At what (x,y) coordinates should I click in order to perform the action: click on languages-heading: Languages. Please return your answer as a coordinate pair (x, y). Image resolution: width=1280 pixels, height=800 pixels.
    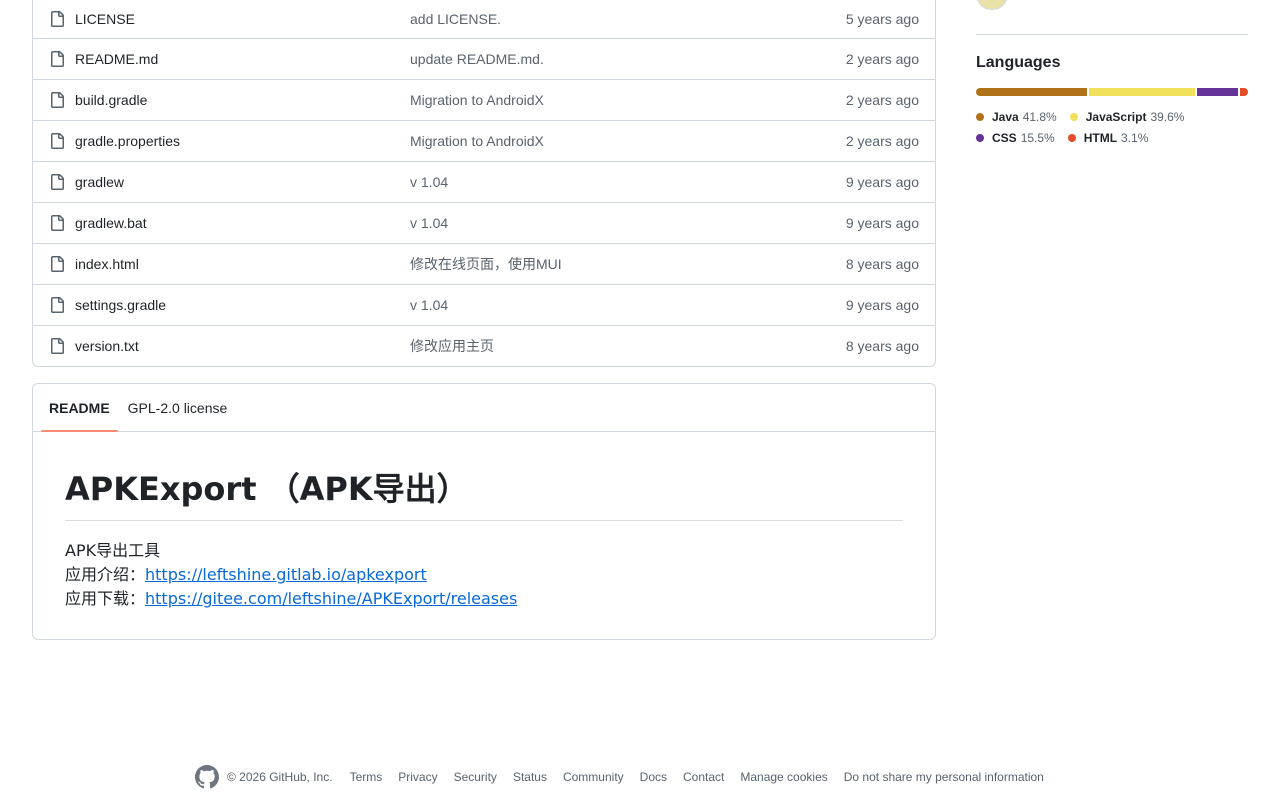
    Looking at the image, I should click on (1018, 62).